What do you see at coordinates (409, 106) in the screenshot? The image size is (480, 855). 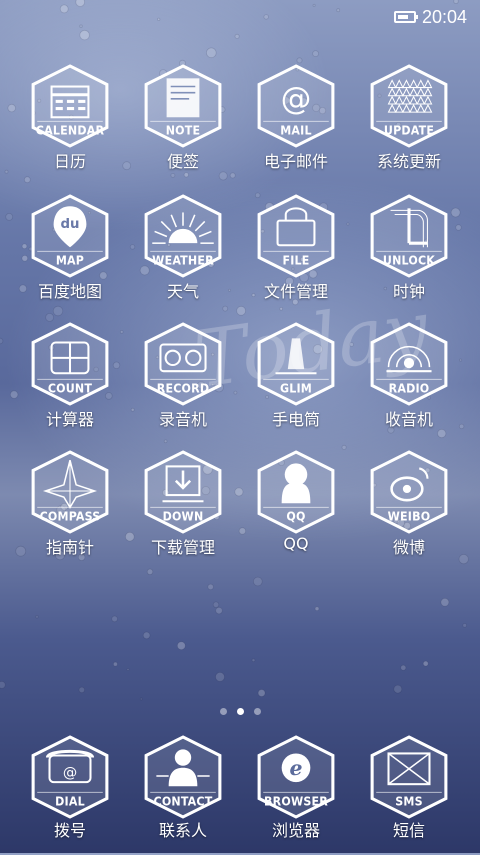 I see `update-icon: UPDATE` at bounding box center [409, 106].